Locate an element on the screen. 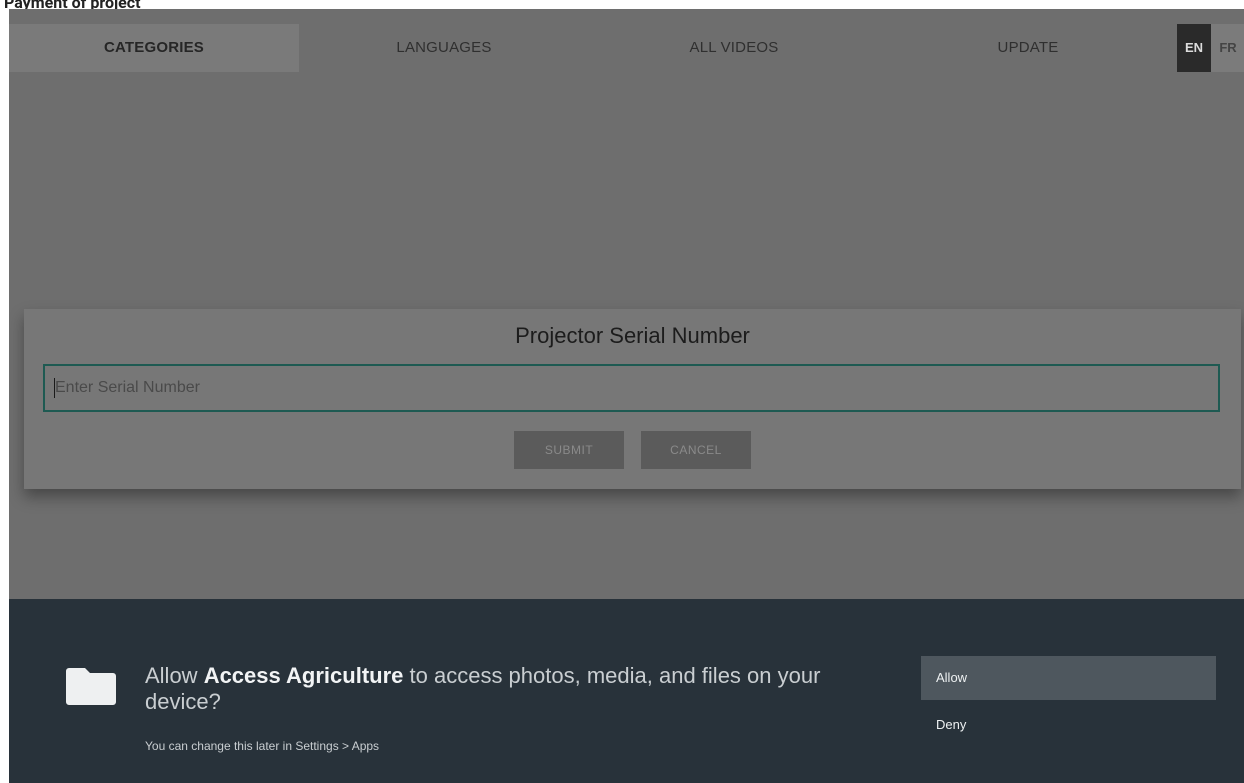 The width and height of the screenshot is (1244, 783). language-fr-button: FR is located at coordinates (1227, 48).